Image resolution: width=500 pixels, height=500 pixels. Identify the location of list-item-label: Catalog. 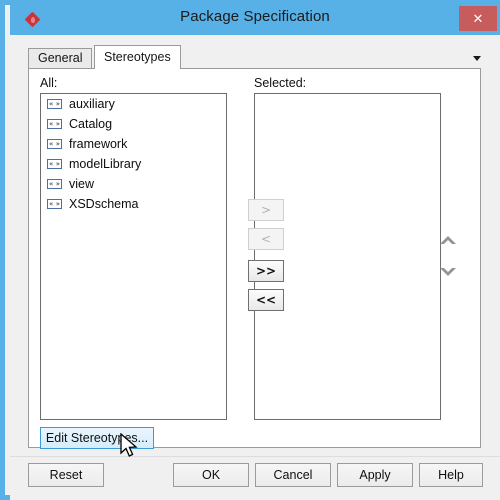
(91, 124).